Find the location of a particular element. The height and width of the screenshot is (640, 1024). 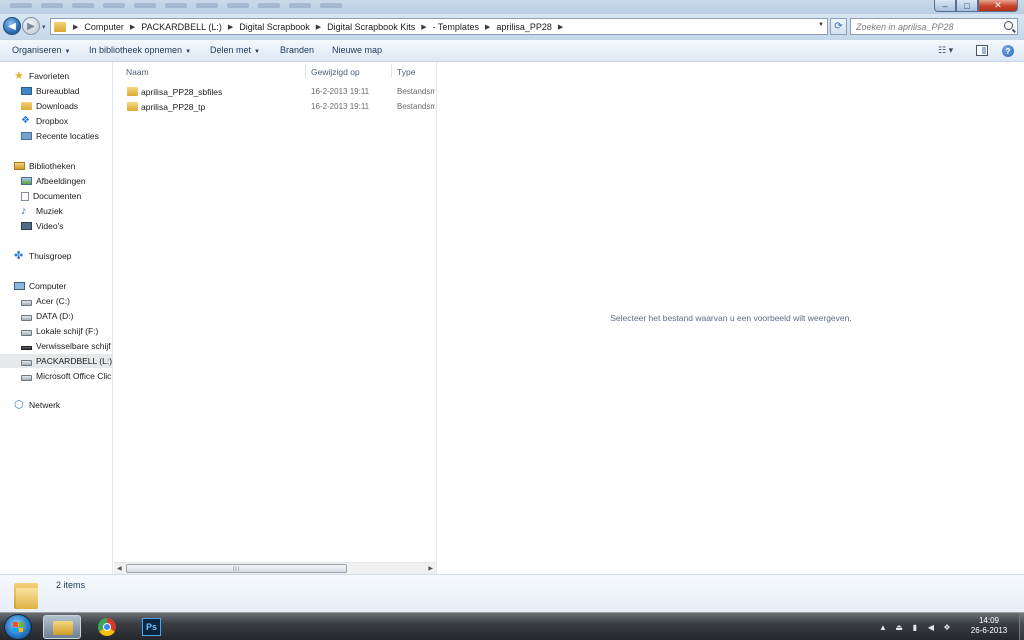

item-count: 2 items is located at coordinates (71, 585).